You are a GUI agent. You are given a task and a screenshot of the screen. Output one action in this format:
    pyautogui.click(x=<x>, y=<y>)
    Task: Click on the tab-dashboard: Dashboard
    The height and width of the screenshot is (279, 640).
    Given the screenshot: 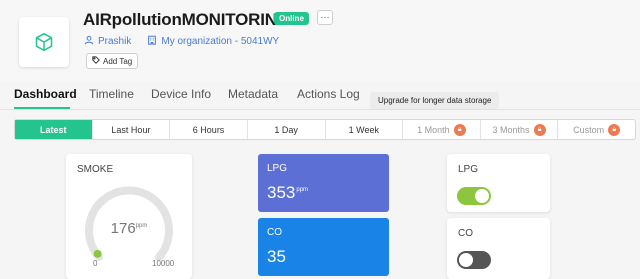 What is the action you would take?
    pyautogui.click(x=45, y=94)
    